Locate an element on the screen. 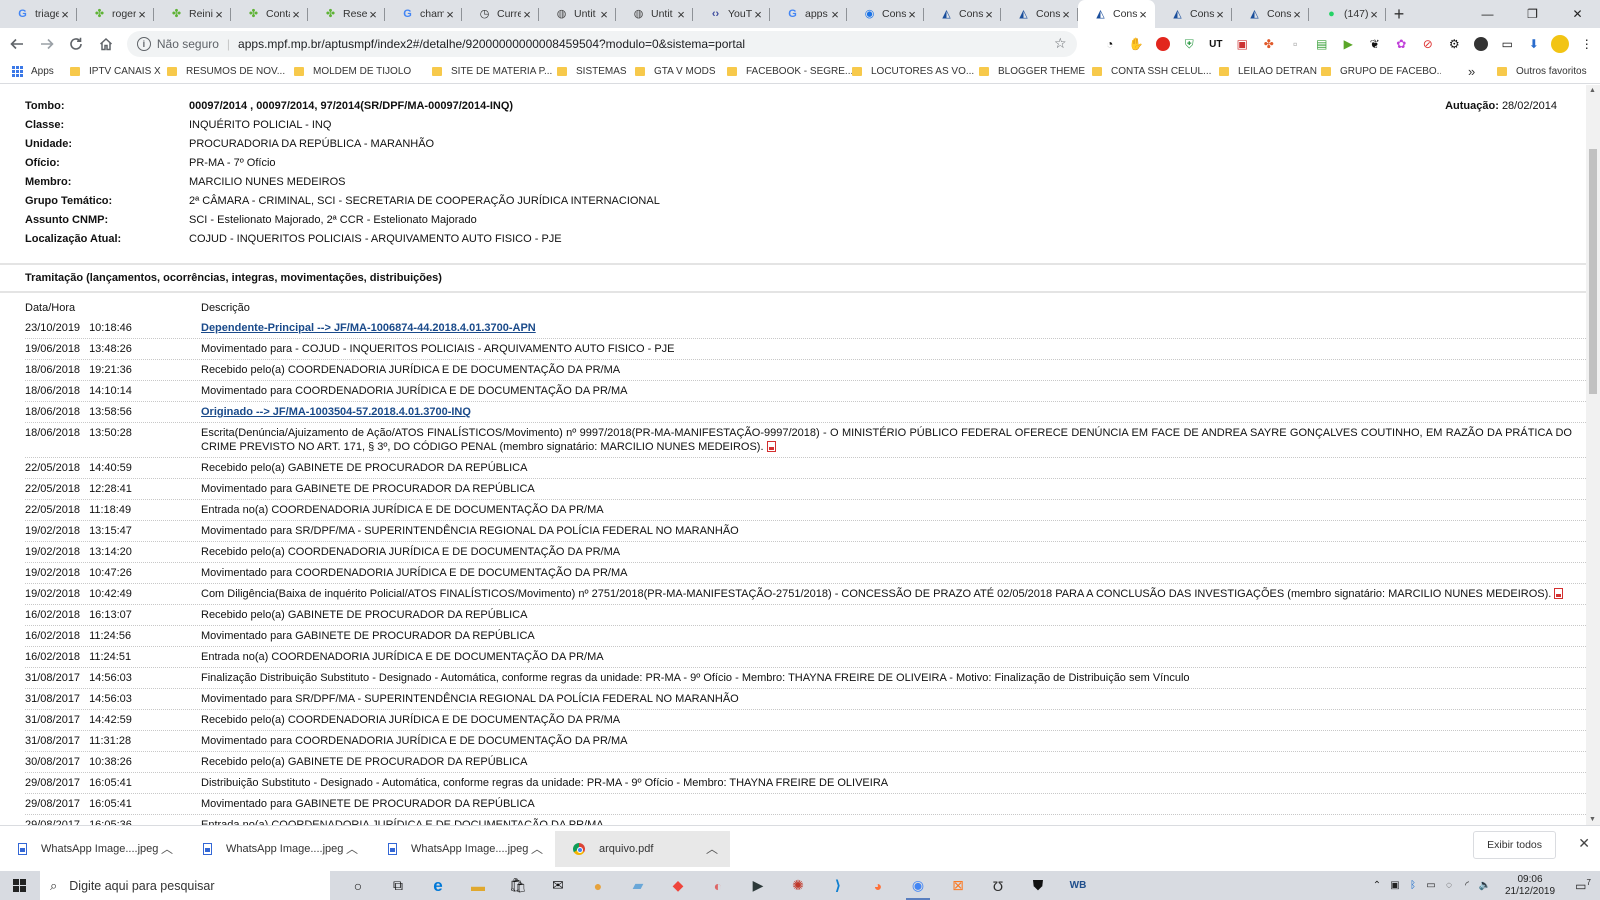 The image size is (1600, 900). volume-icon: 🔈 is located at coordinates (1485, 885).